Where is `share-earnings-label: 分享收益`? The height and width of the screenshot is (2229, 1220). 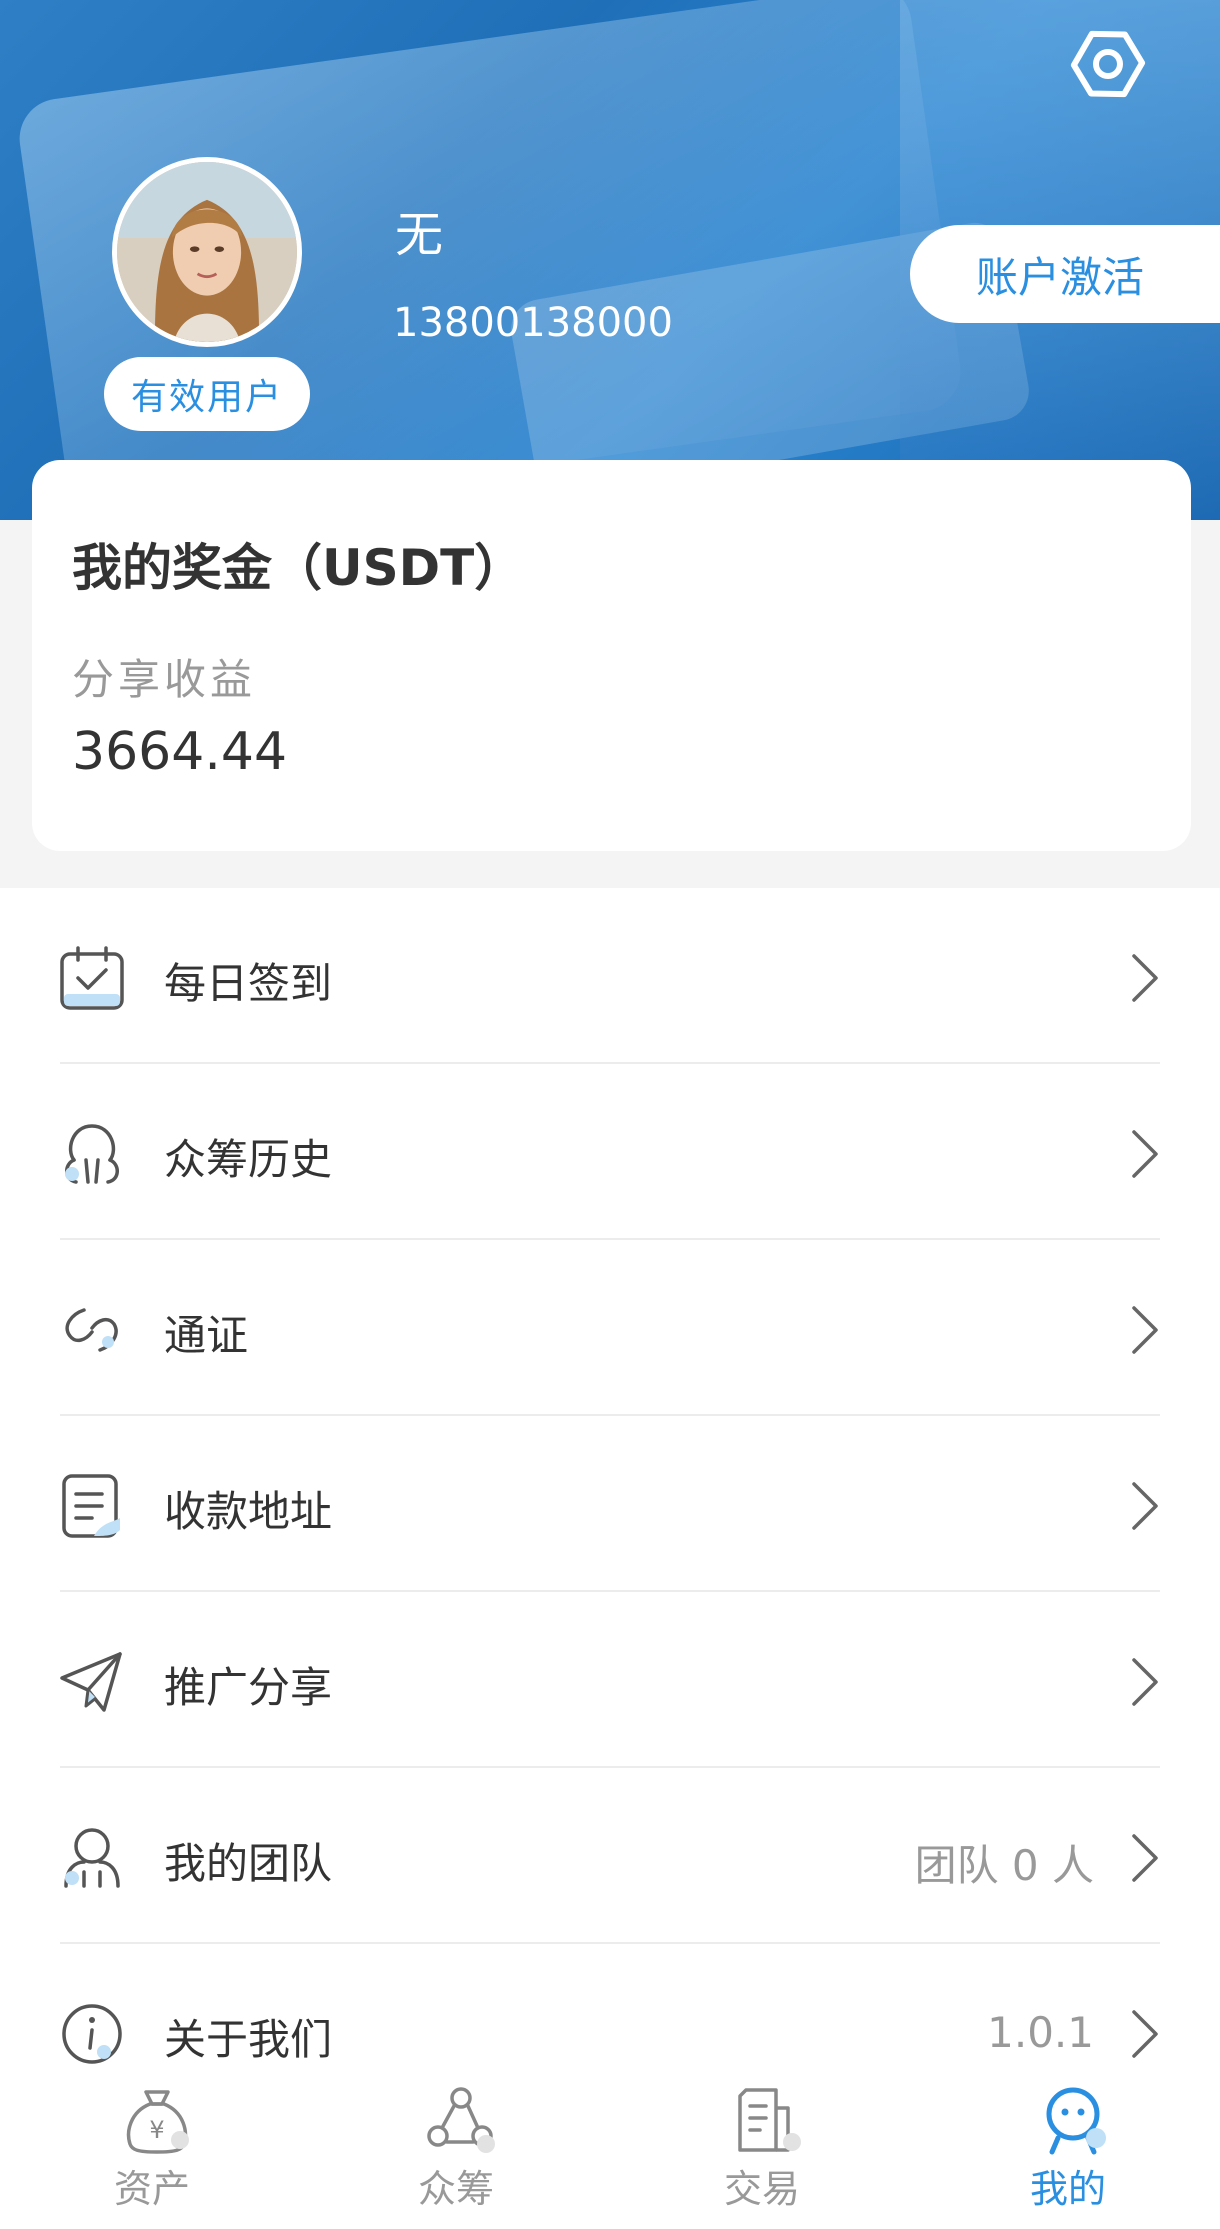 share-earnings-label: 分享收益 is located at coordinates (164, 679).